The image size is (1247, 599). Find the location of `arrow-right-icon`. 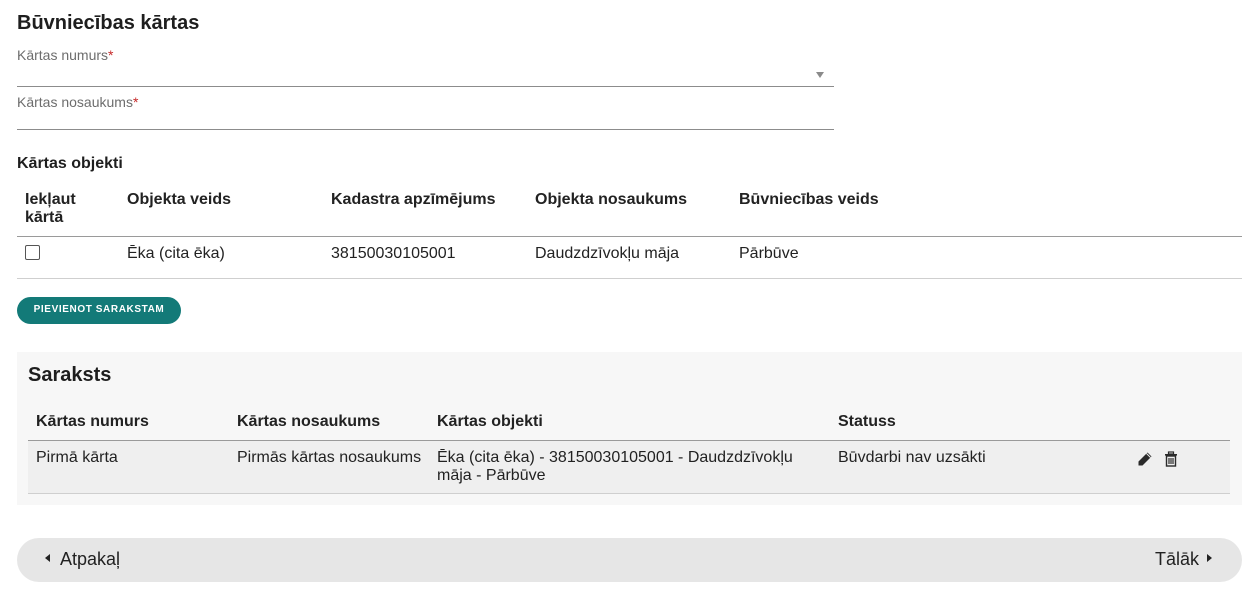

arrow-right-icon is located at coordinates (1209, 558).